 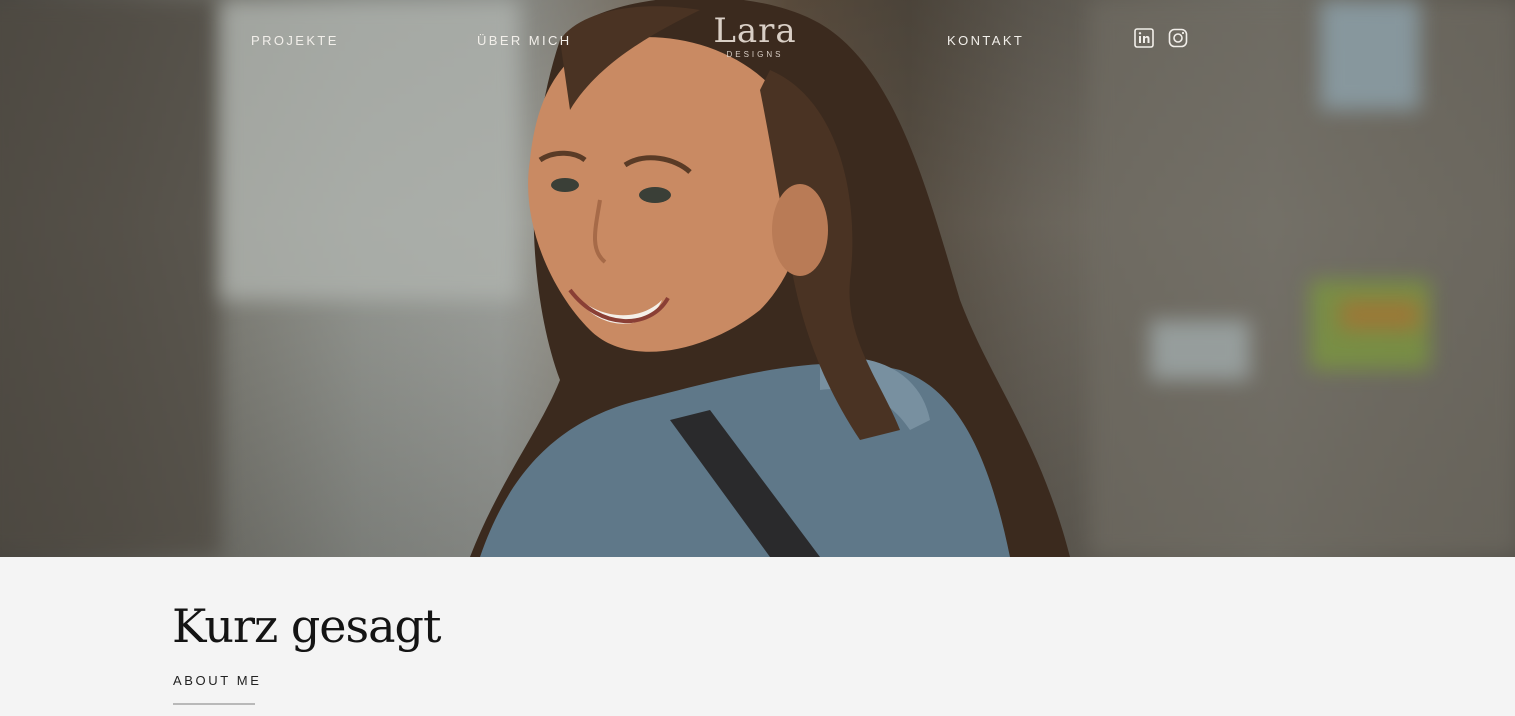 I want to click on nav-link-projekte: PROJEKTE, so click(x=295, y=40).